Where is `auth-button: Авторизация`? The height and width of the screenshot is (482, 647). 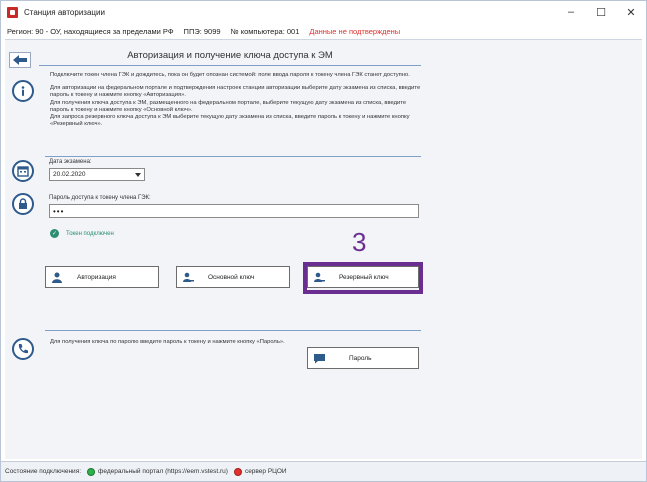
auth-button: Авторизация is located at coordinates (102, 277).